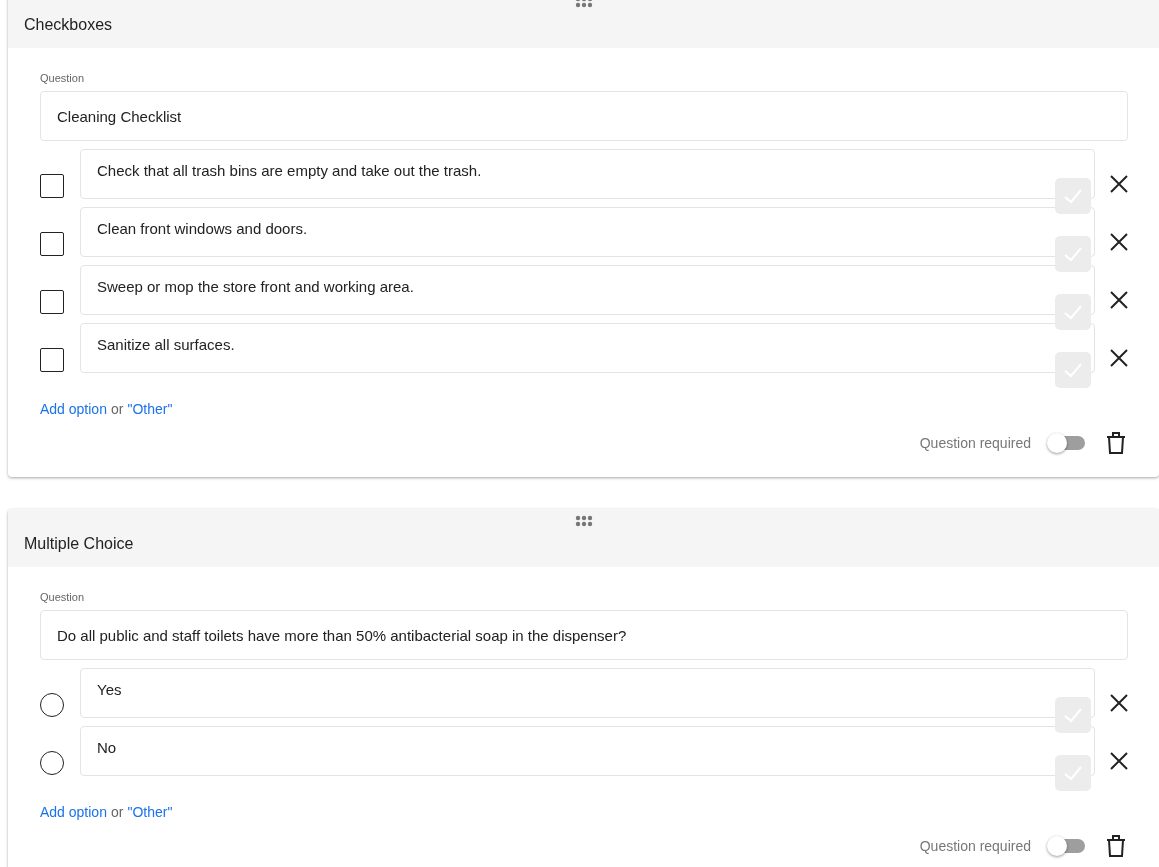 The image size is (1159, 867). What do you see at coordinates (587, 232) in the screenshot?
I see `option-field: Clean front windows and doors.` at bounding box center [587, 232].